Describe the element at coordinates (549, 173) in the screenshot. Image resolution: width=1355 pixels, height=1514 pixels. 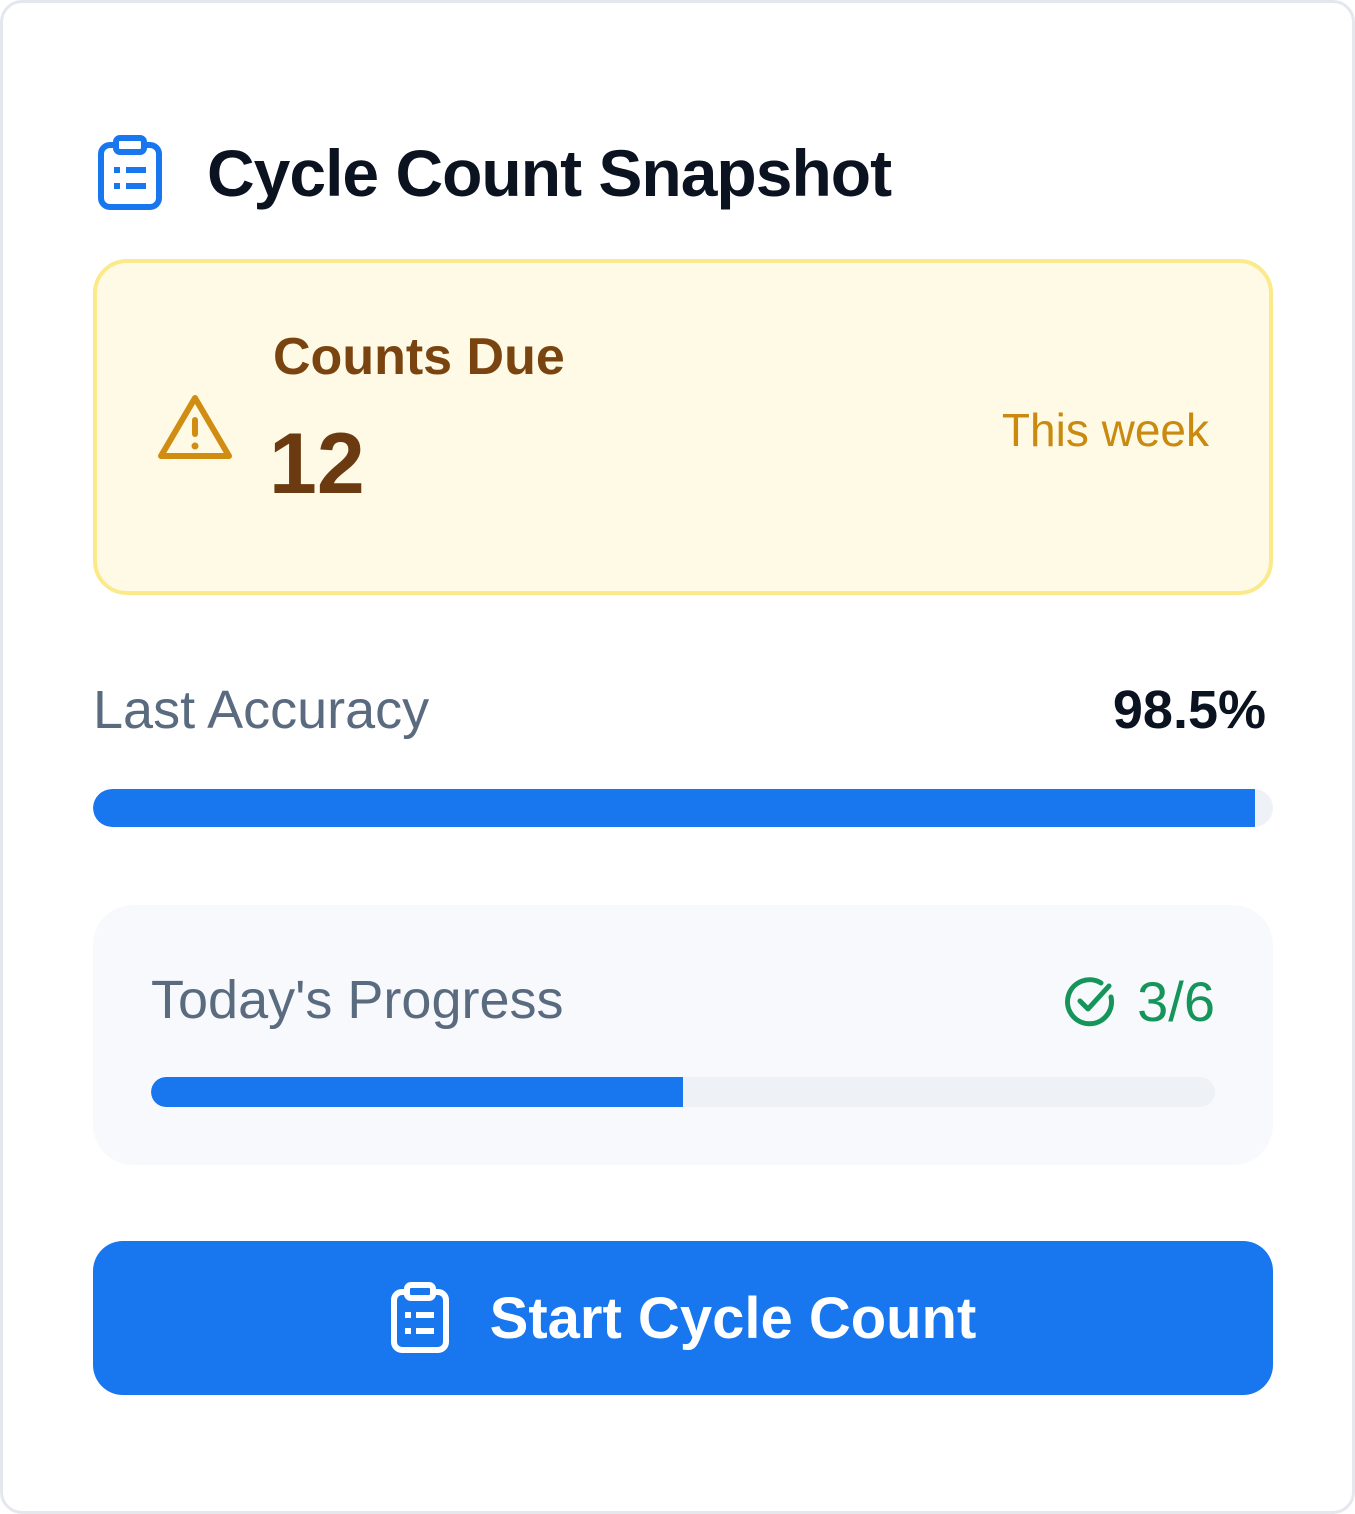
I see `card-title: Cycle Count Snapshot` at that location.